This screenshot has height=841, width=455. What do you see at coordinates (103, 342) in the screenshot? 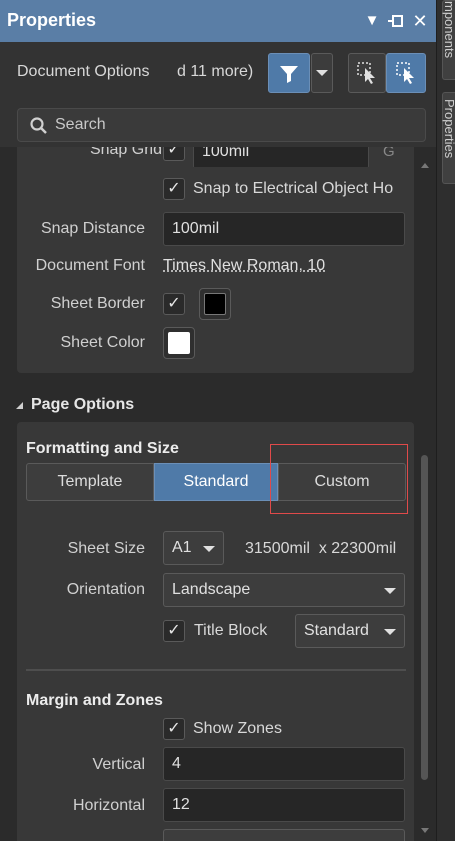
I see `sheet-color-label: Sheet Color` at bounding box center [103, 342].